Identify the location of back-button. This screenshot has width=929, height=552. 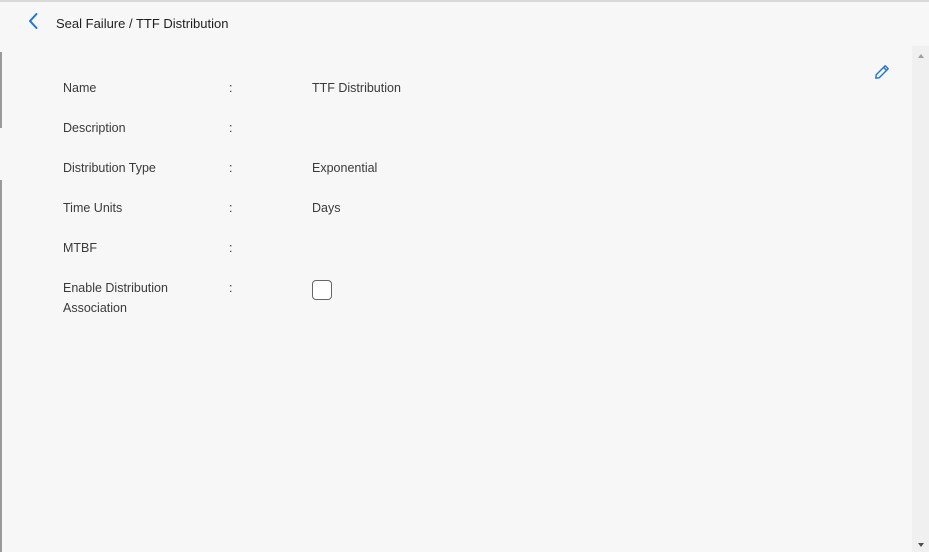
(33, 23).